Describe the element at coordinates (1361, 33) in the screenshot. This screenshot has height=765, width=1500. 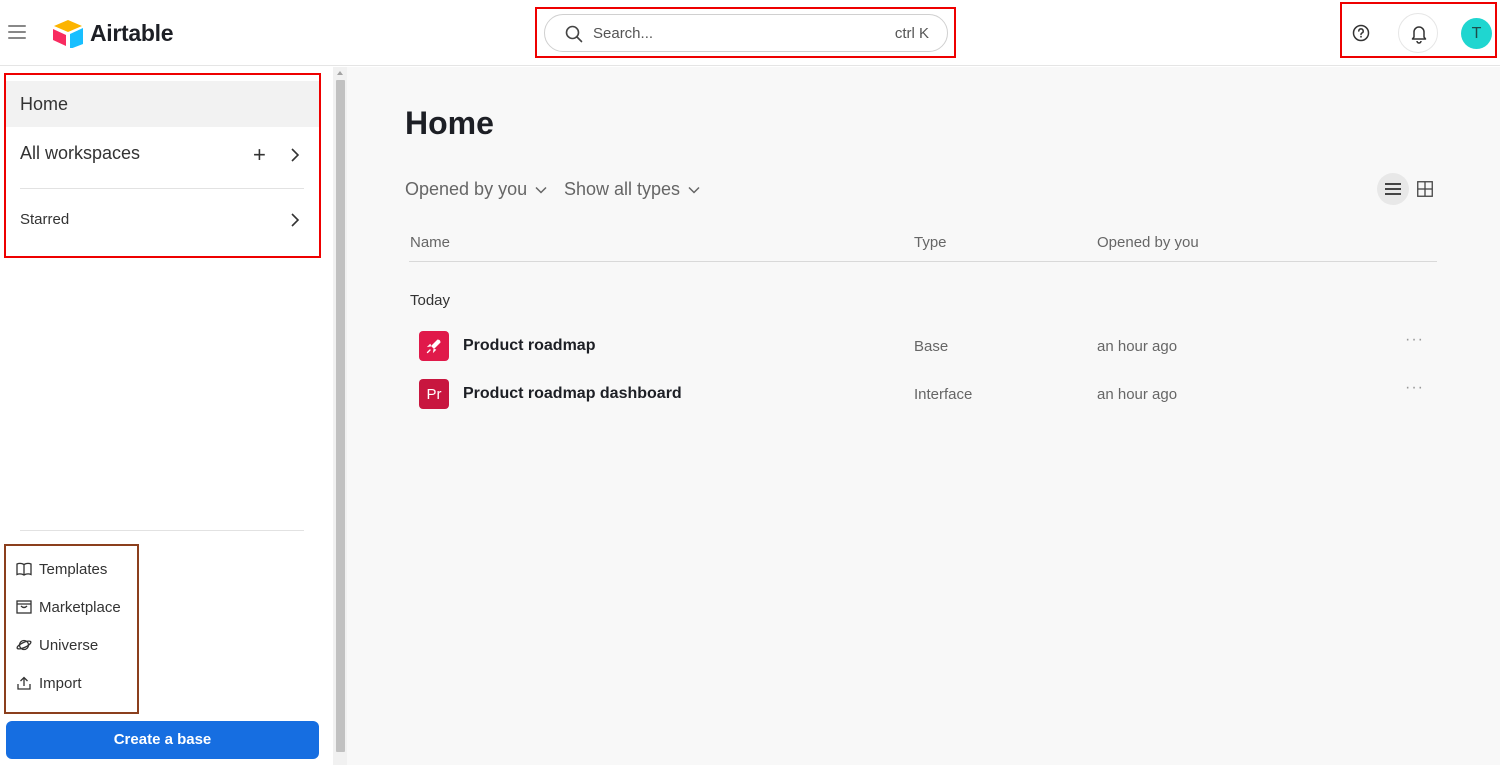
I see `help-icon` at that location.